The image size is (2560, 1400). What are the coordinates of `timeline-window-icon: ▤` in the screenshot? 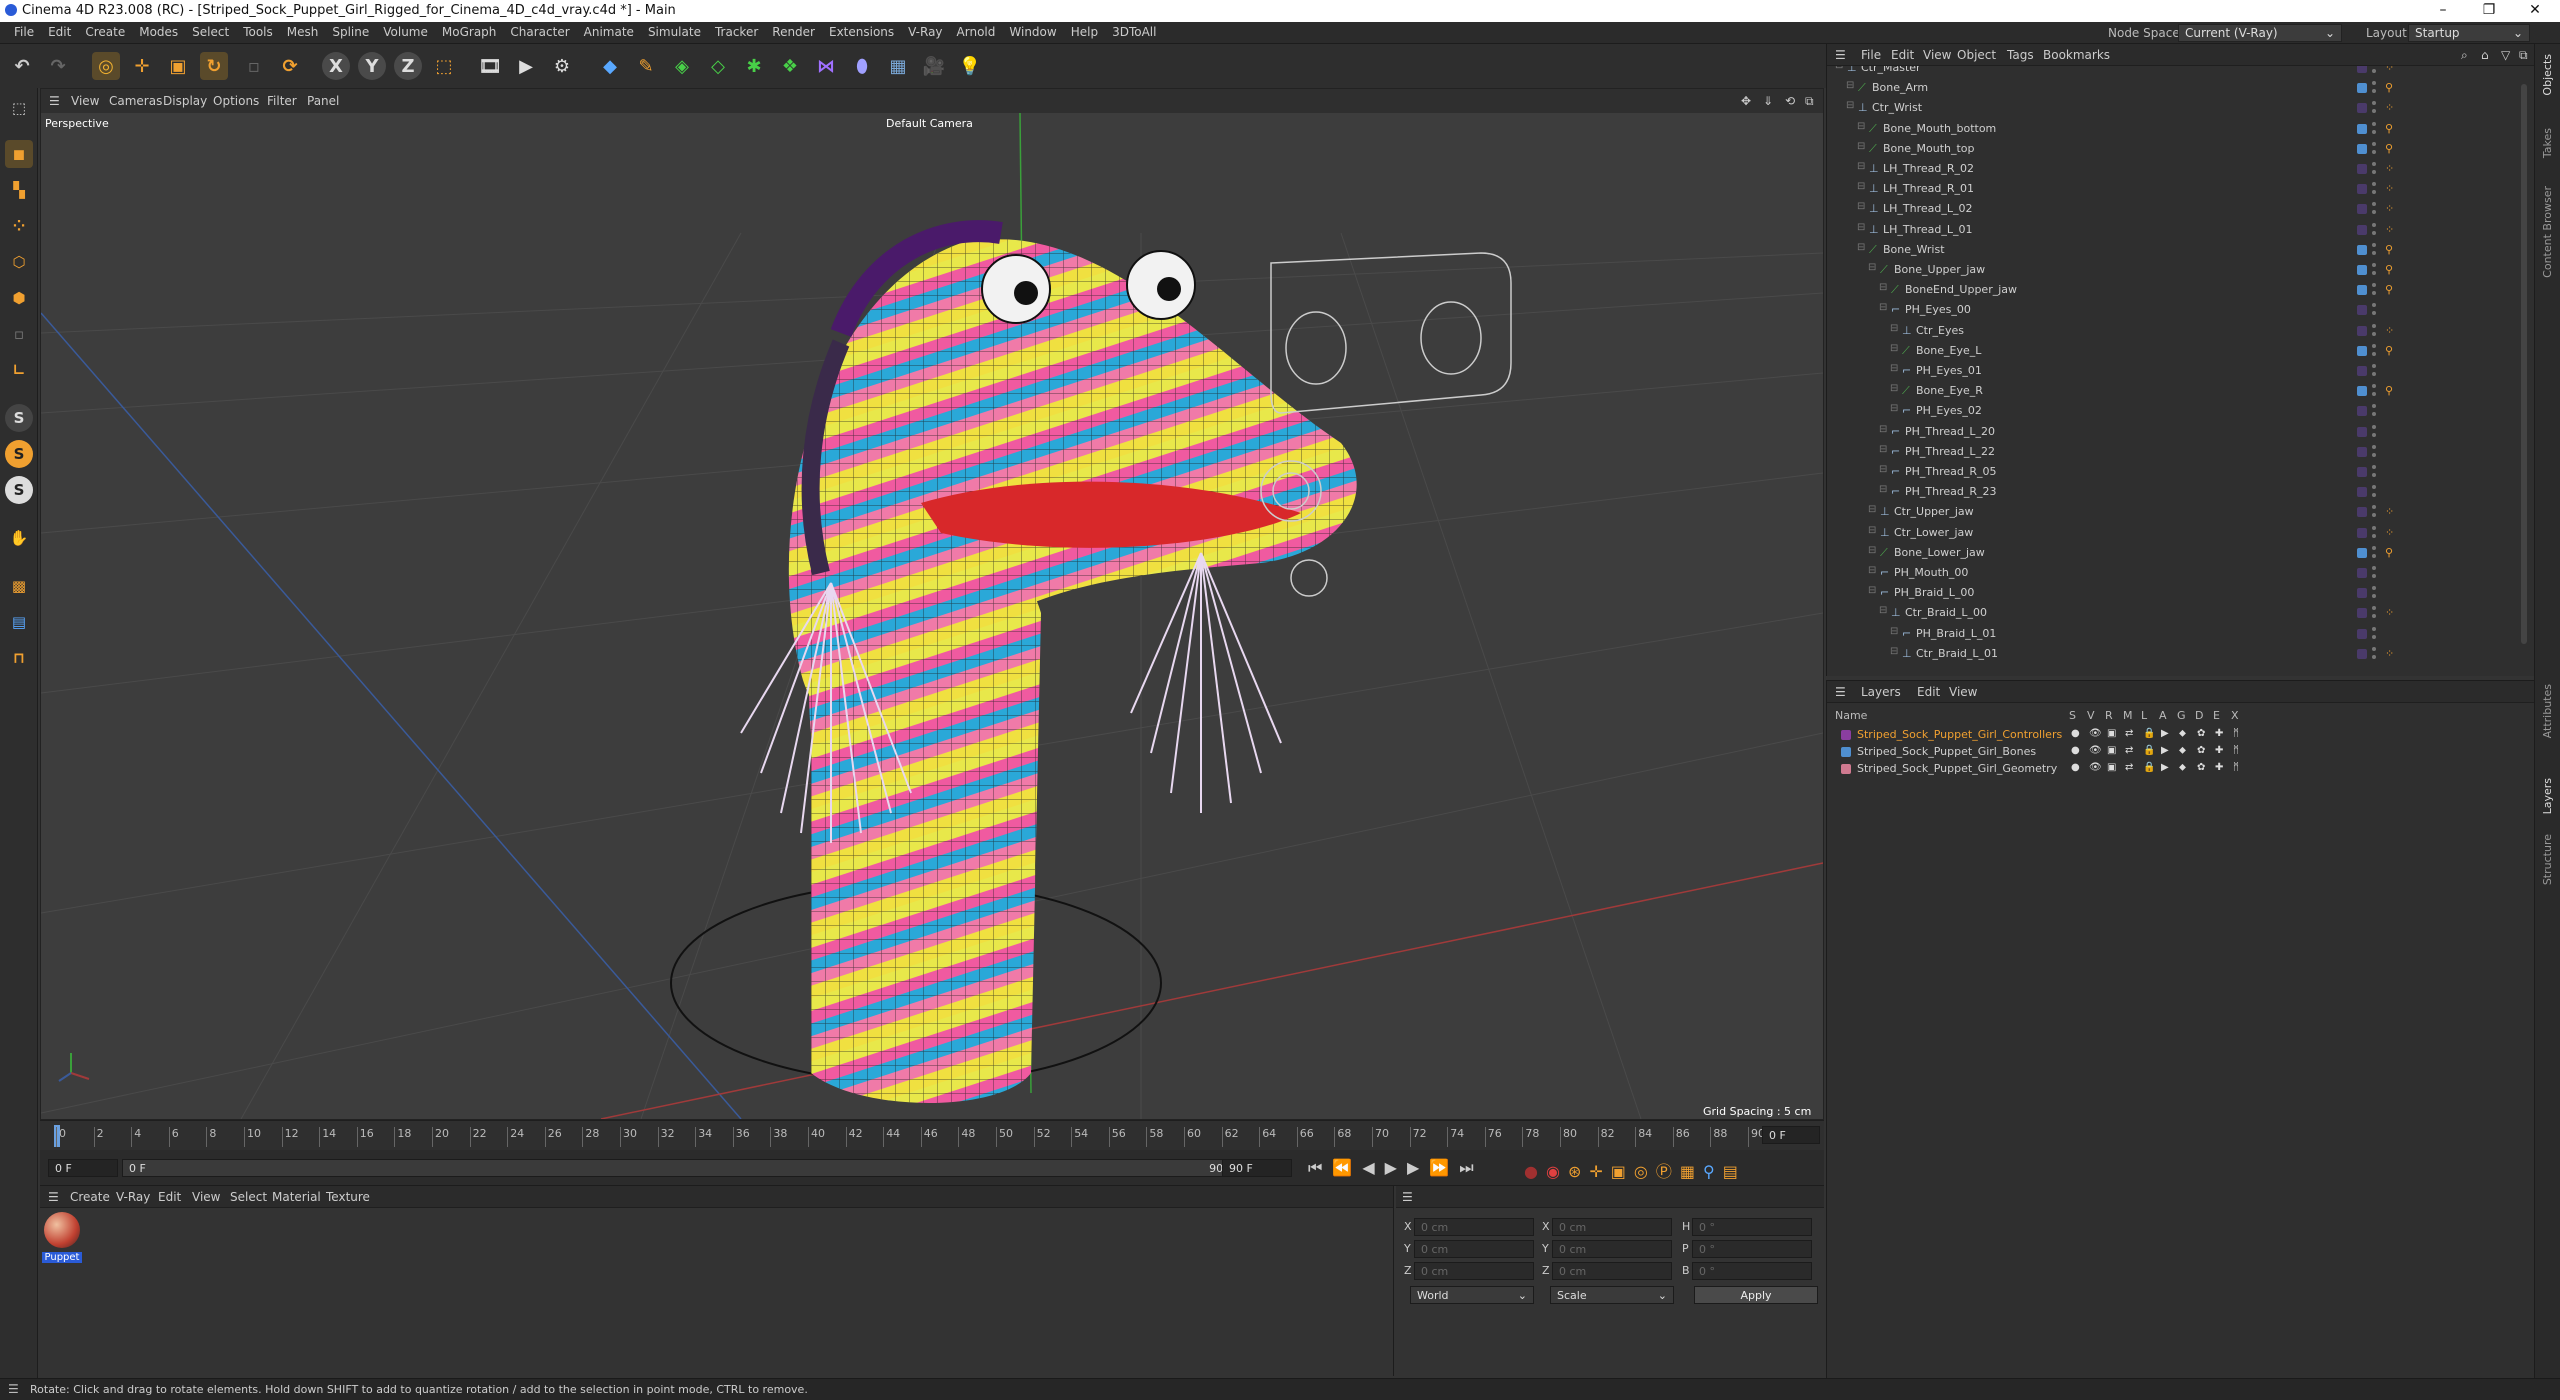 It's located at (1734, 1171).